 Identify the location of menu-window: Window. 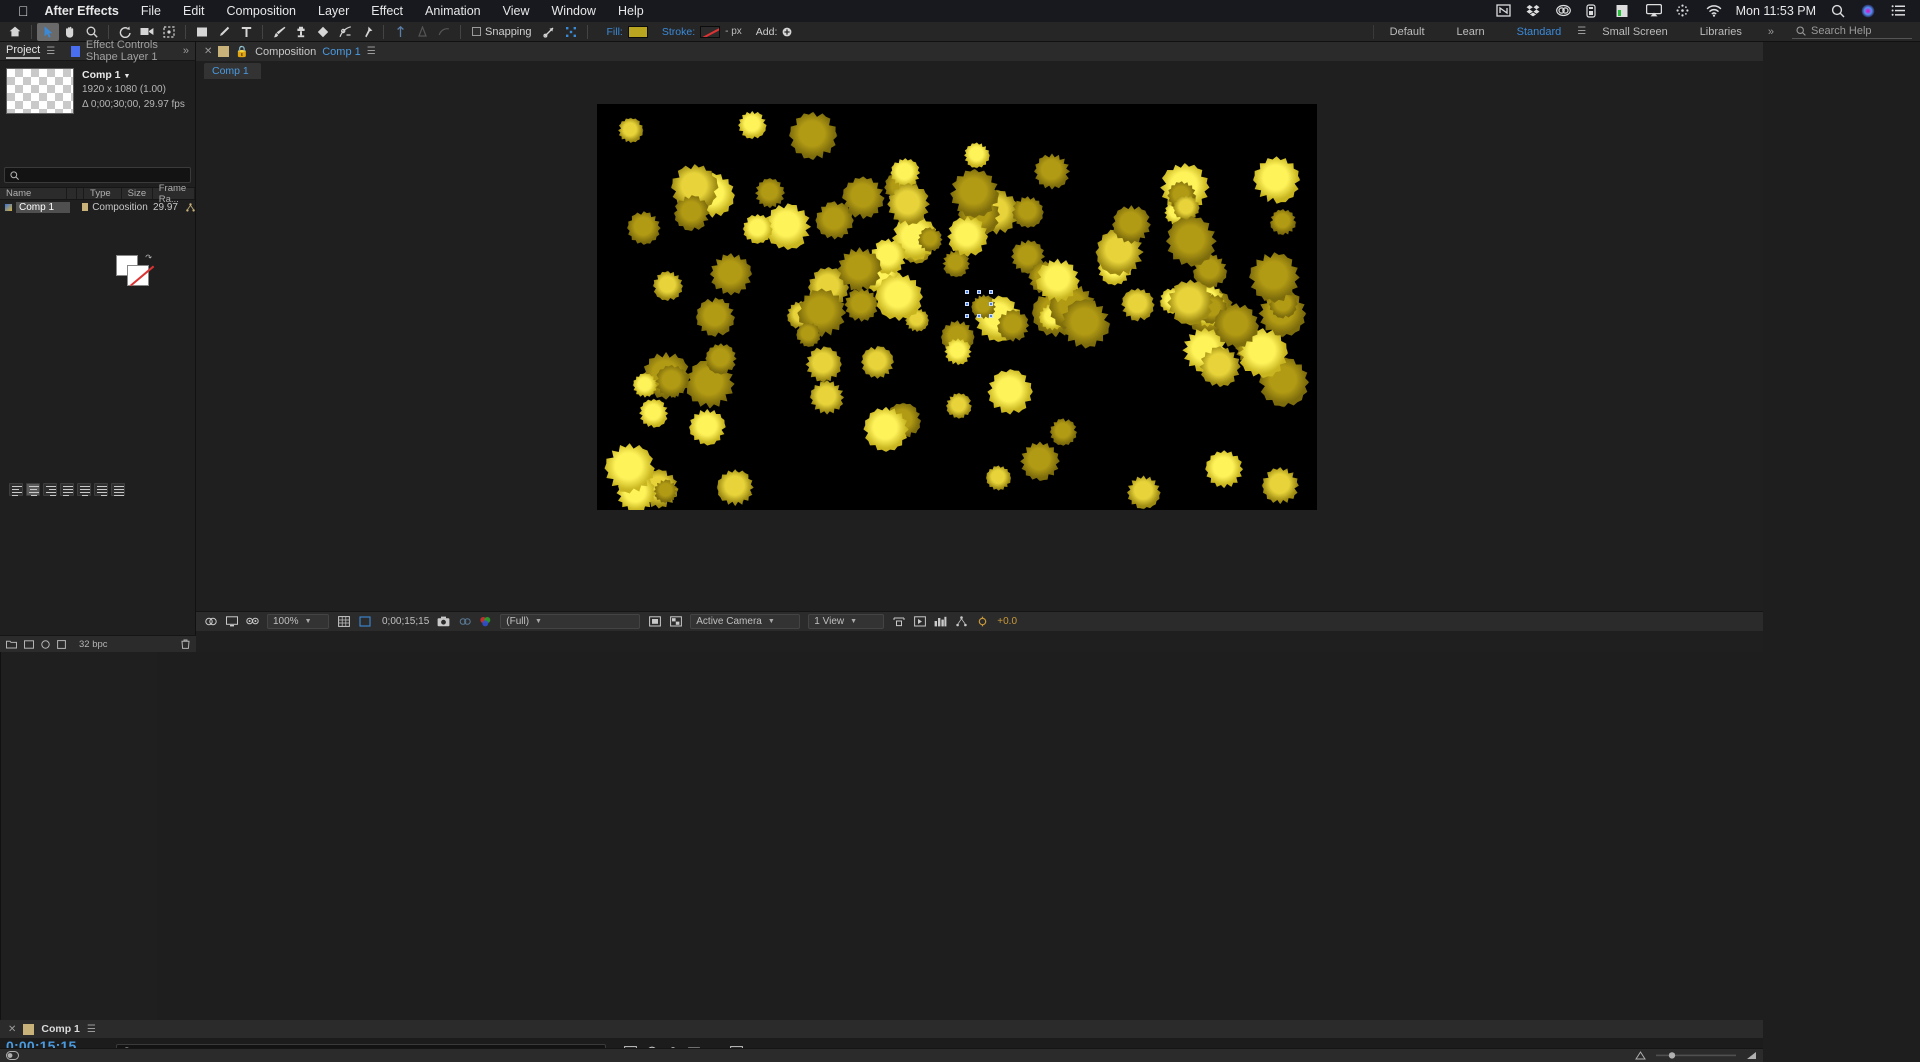
(574, 11).